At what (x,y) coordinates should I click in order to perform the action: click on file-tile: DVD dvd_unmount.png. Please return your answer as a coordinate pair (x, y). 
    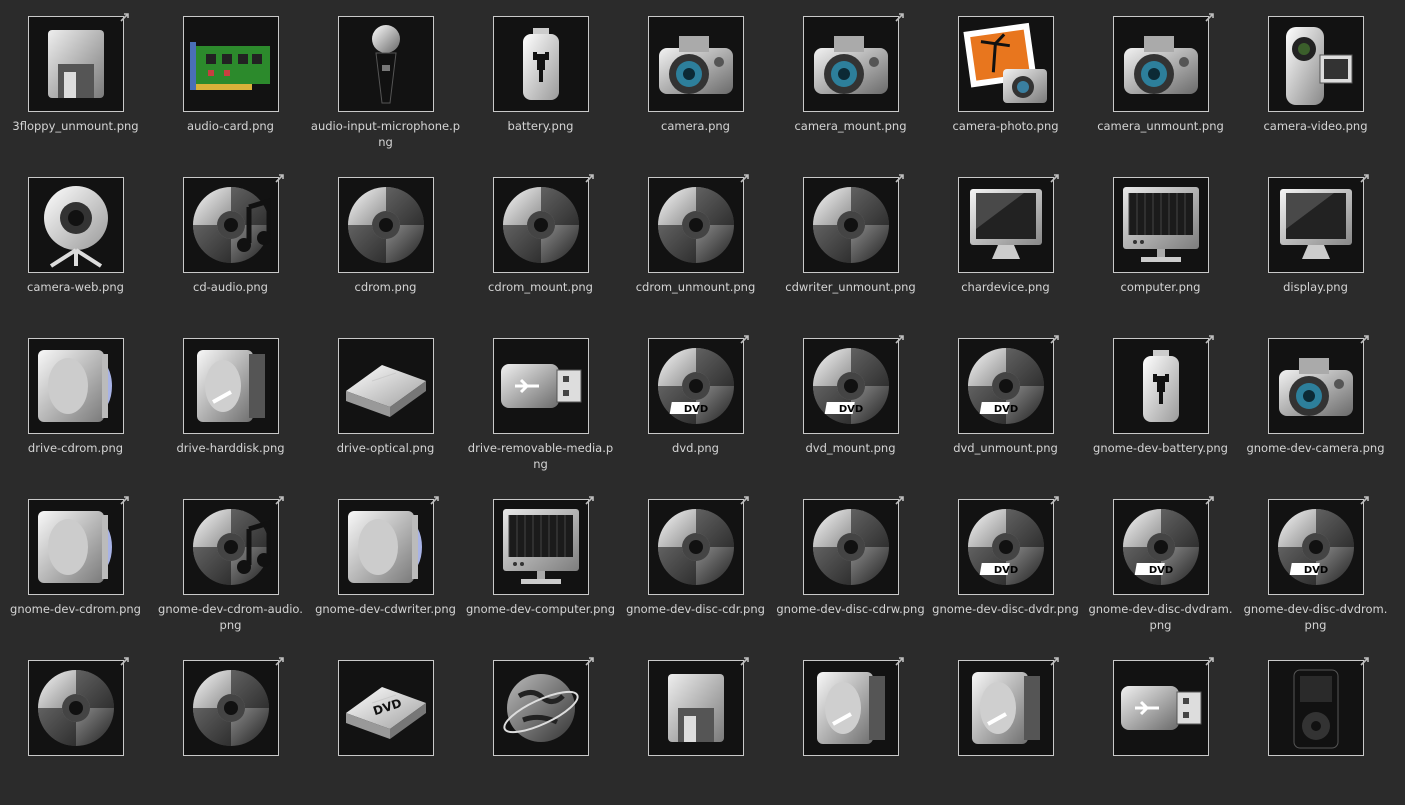
    Looking at the image, I should click on (1005, 402).